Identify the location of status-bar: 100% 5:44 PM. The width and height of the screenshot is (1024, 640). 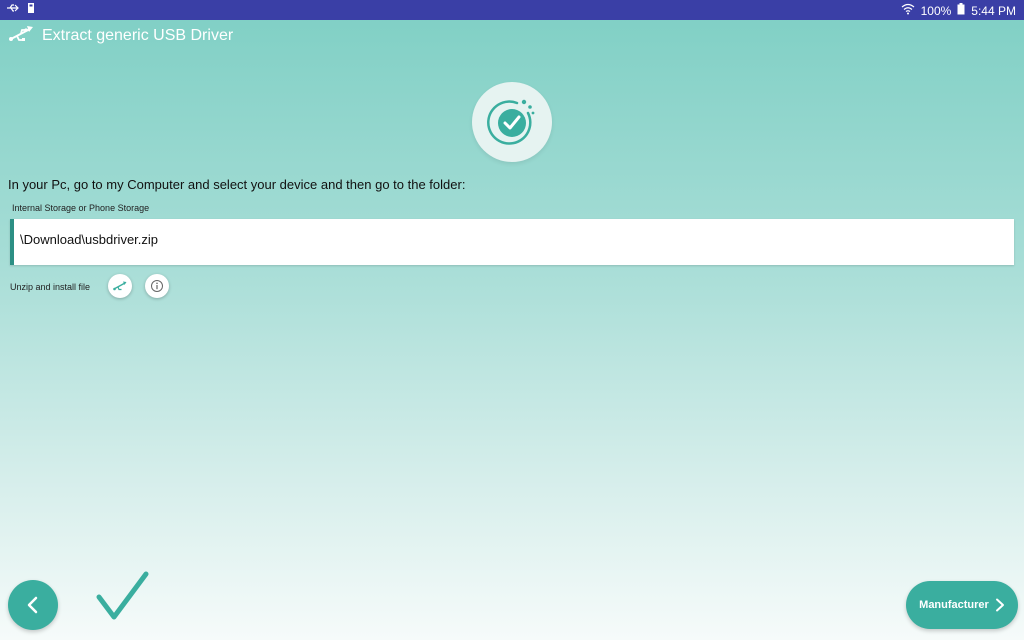
(512, 10).